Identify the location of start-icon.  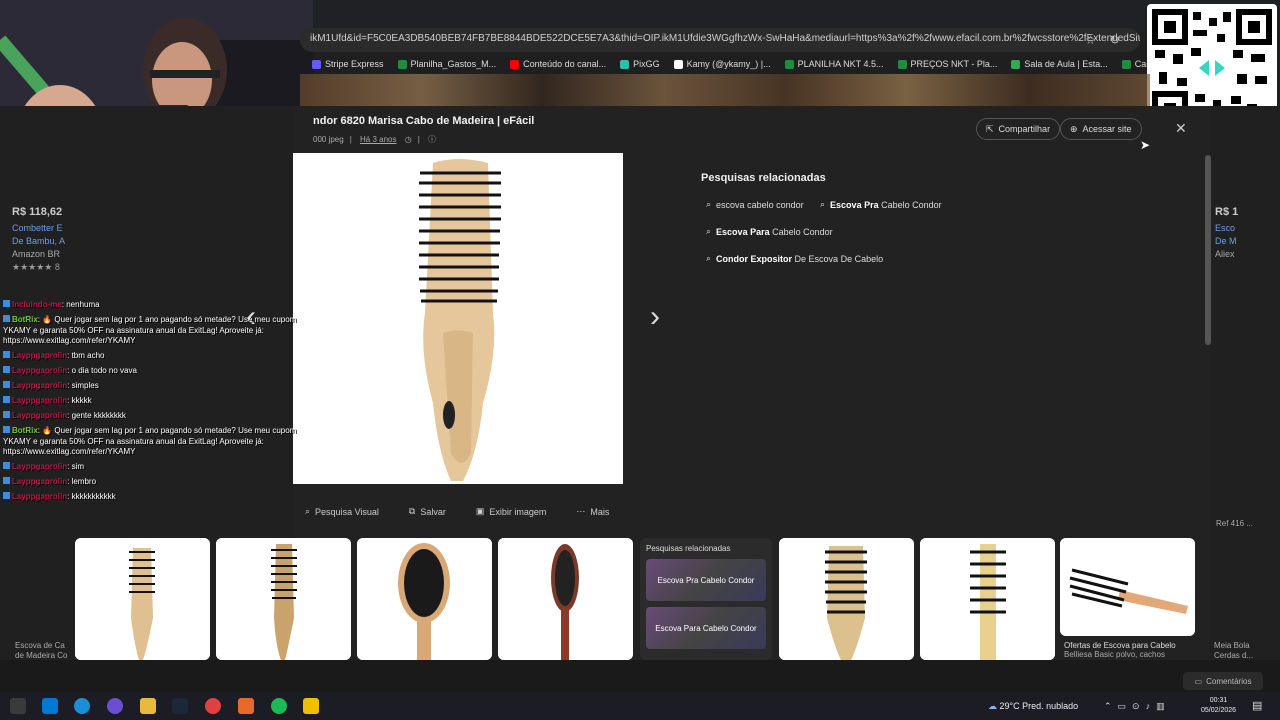
(18, 706).